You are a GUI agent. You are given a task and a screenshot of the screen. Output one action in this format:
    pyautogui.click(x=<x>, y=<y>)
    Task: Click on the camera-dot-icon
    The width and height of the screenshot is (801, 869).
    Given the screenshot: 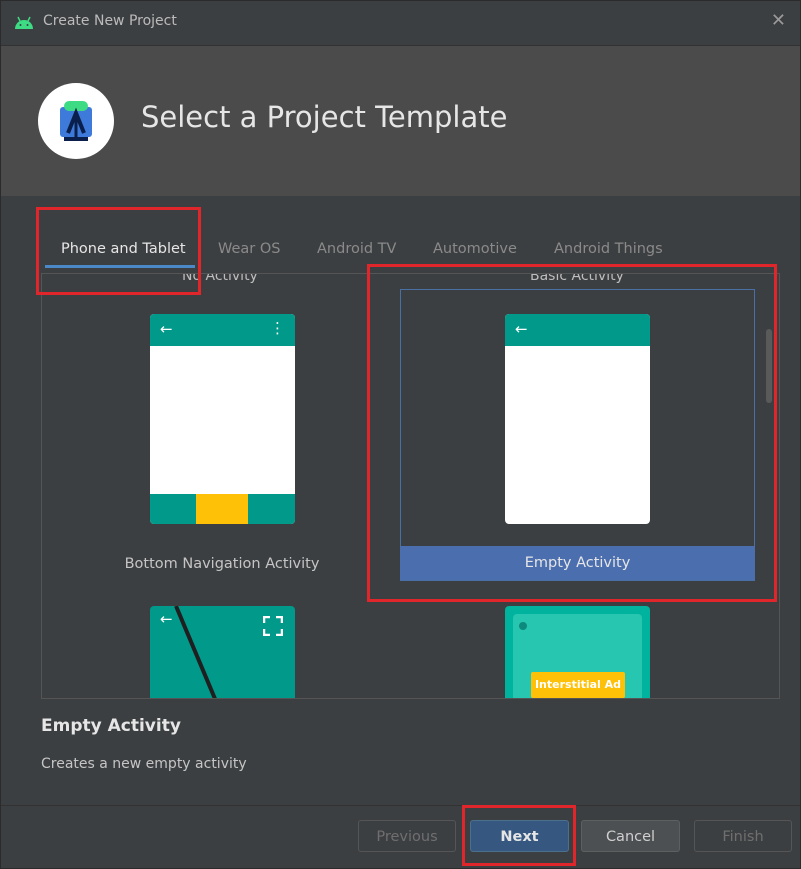 What is the action you would take?
    pyautogui.click(x=523, y=626)
    